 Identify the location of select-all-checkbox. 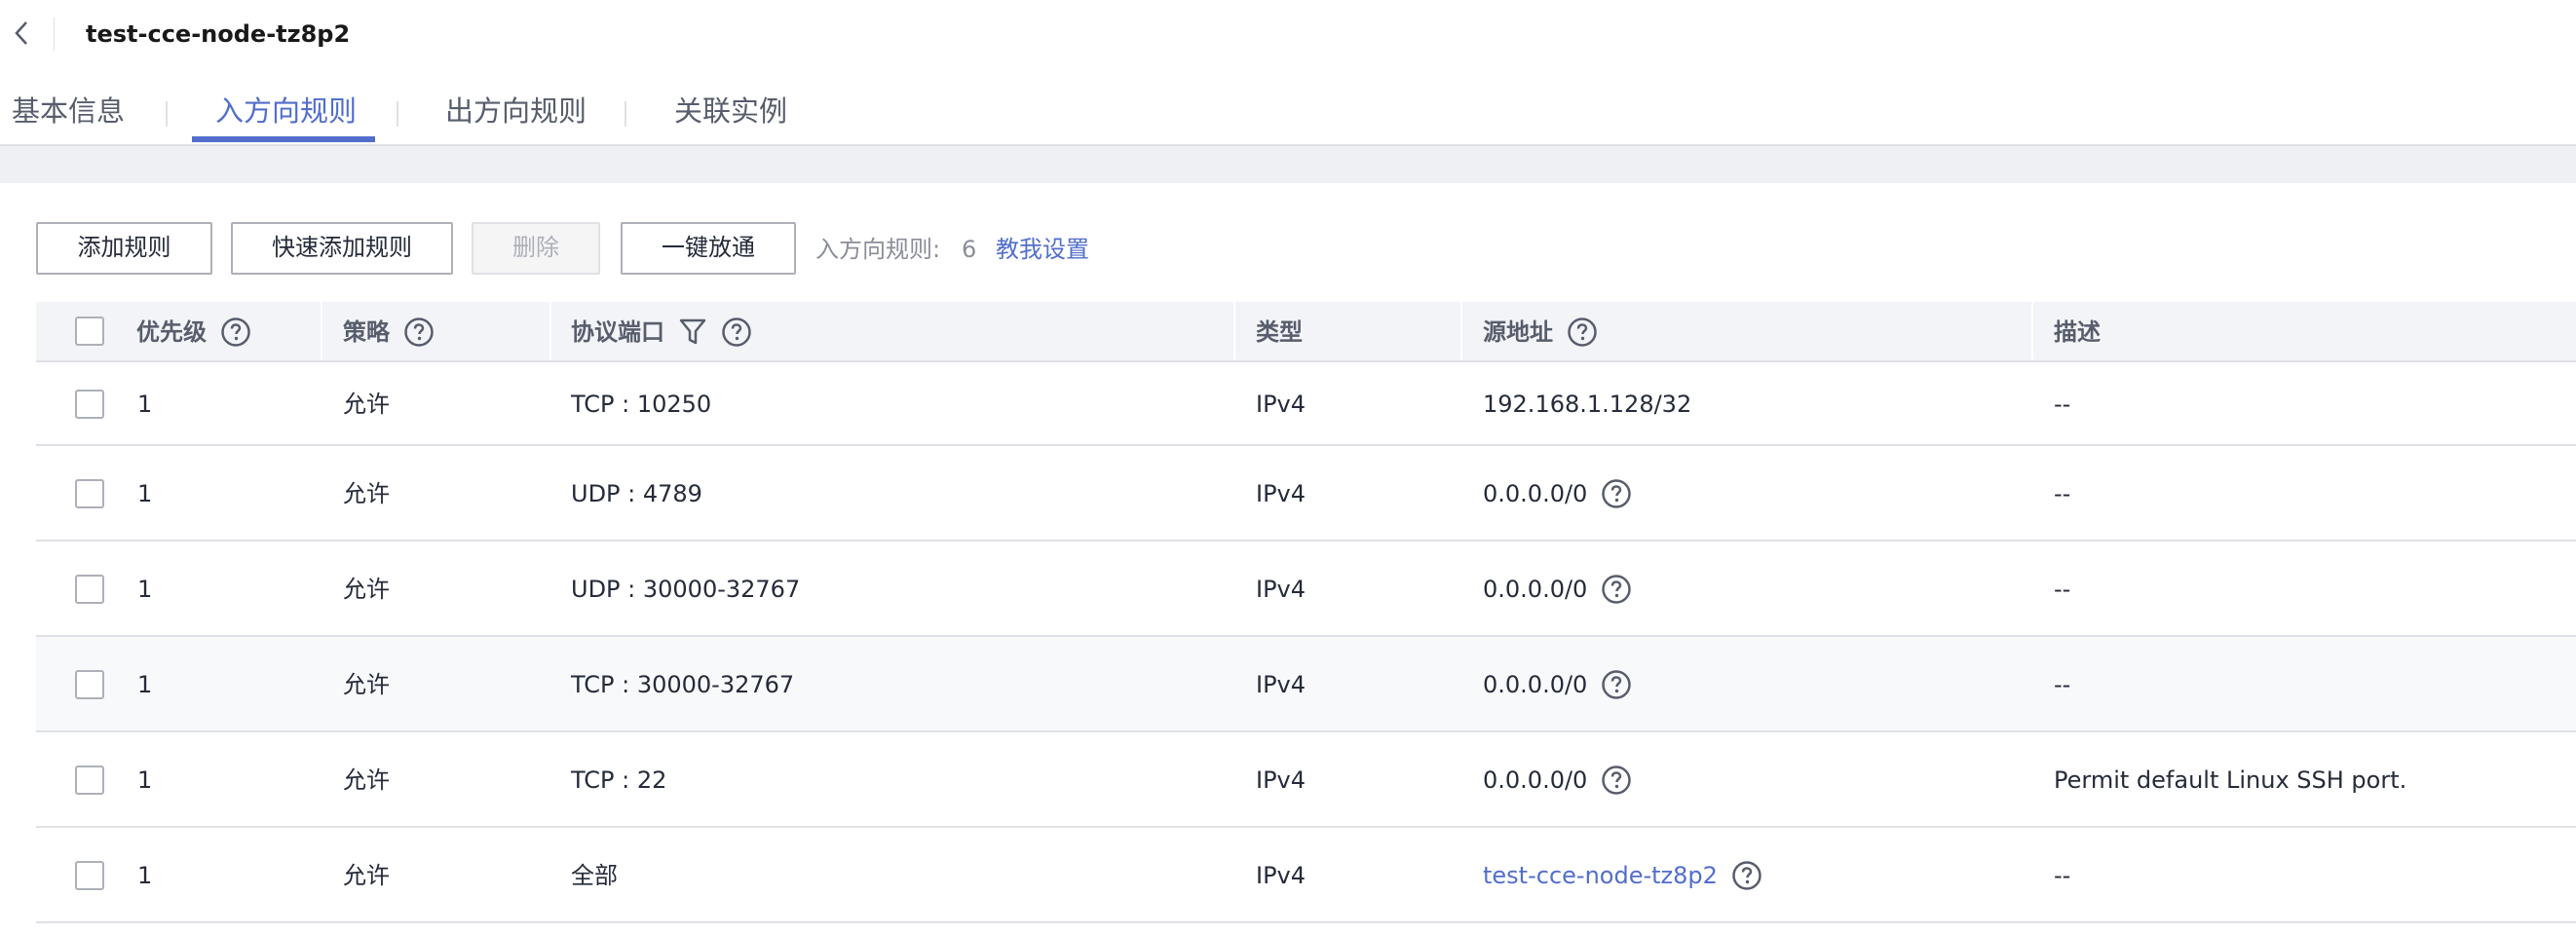
(89, 331).